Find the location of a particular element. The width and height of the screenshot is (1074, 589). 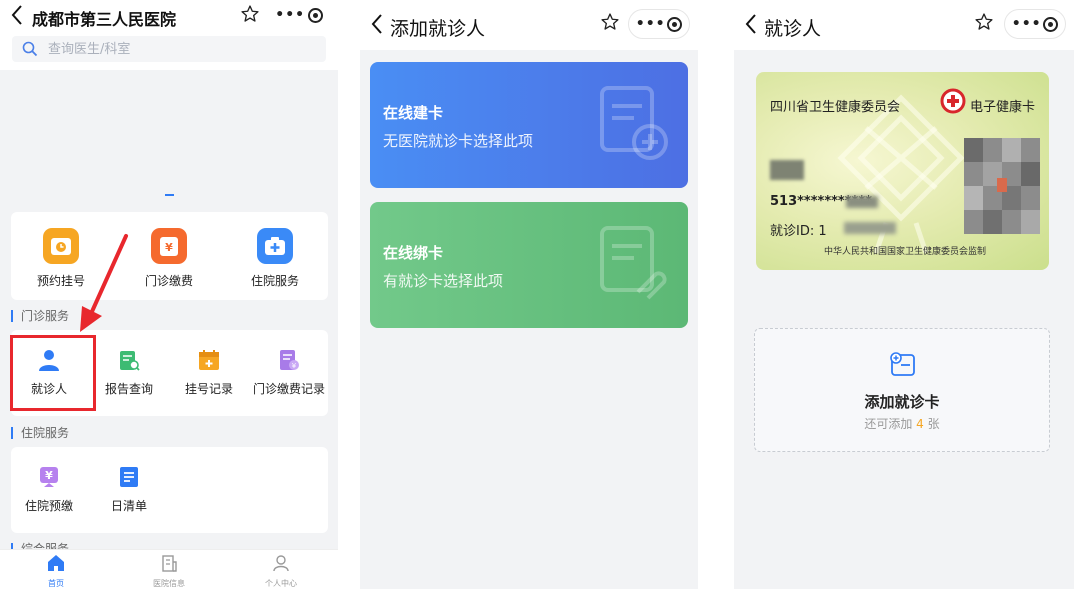

search-input is located at coordinates (173, 49).